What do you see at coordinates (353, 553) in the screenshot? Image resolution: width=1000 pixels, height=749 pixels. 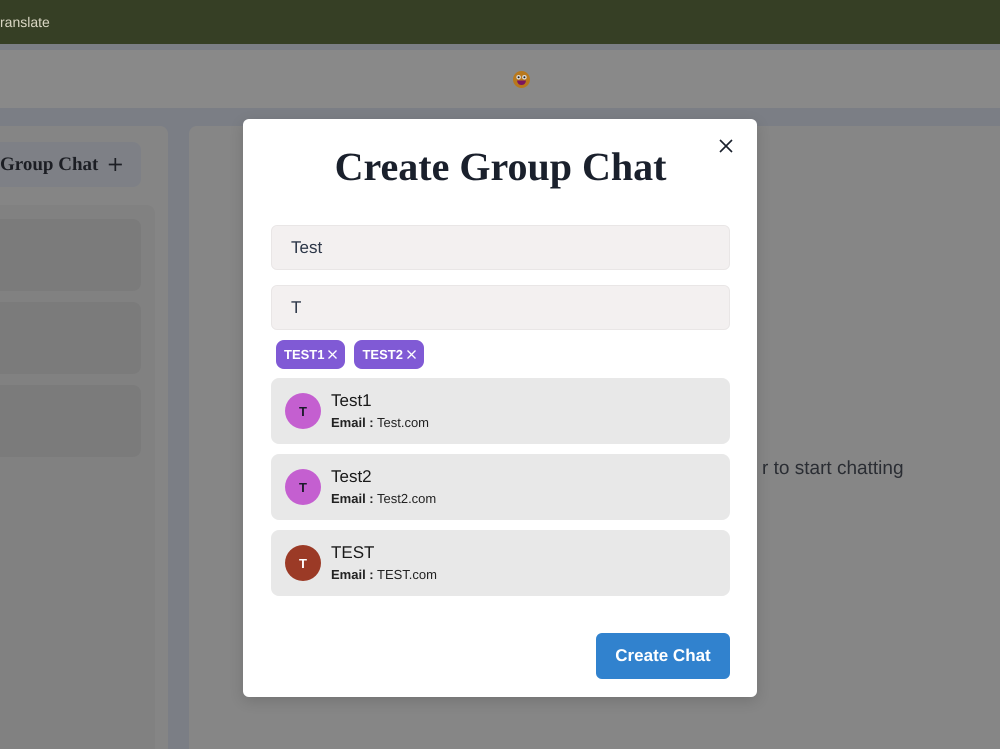 I see `user-name: TEST` at bounding box center [353, 553].